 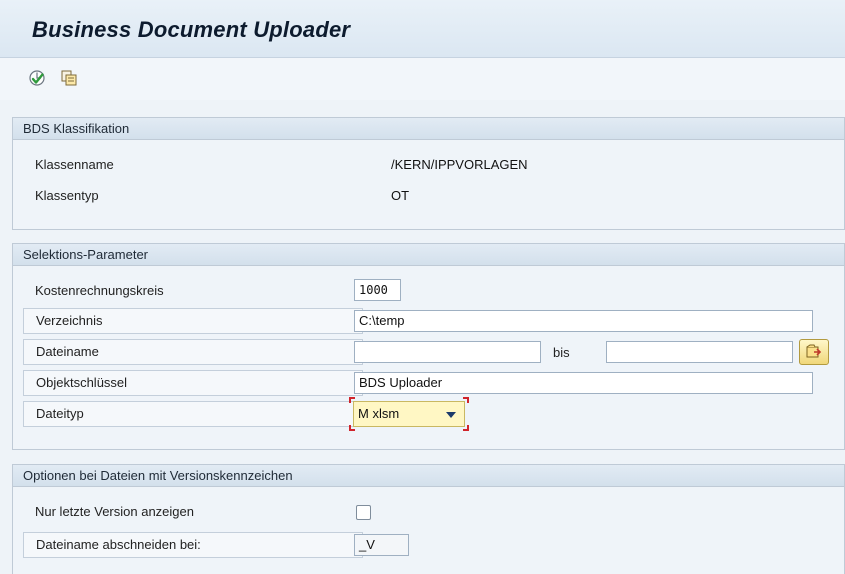 I want to click on focus-corner-br, so click(x=466, y=428).